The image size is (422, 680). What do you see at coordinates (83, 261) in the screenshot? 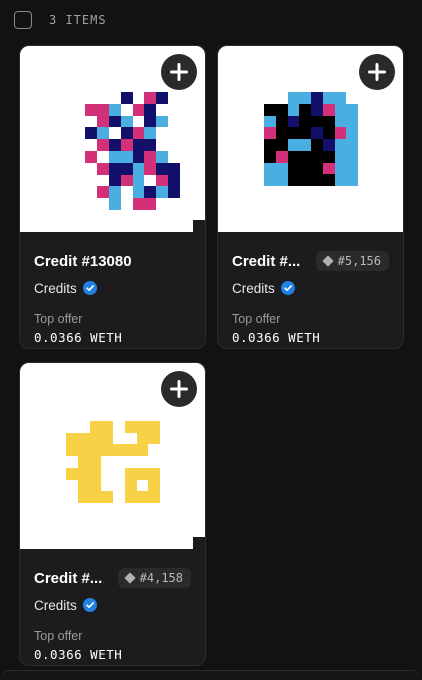
I see `item-title: Credit #13080` at bounding box center [83, 261].